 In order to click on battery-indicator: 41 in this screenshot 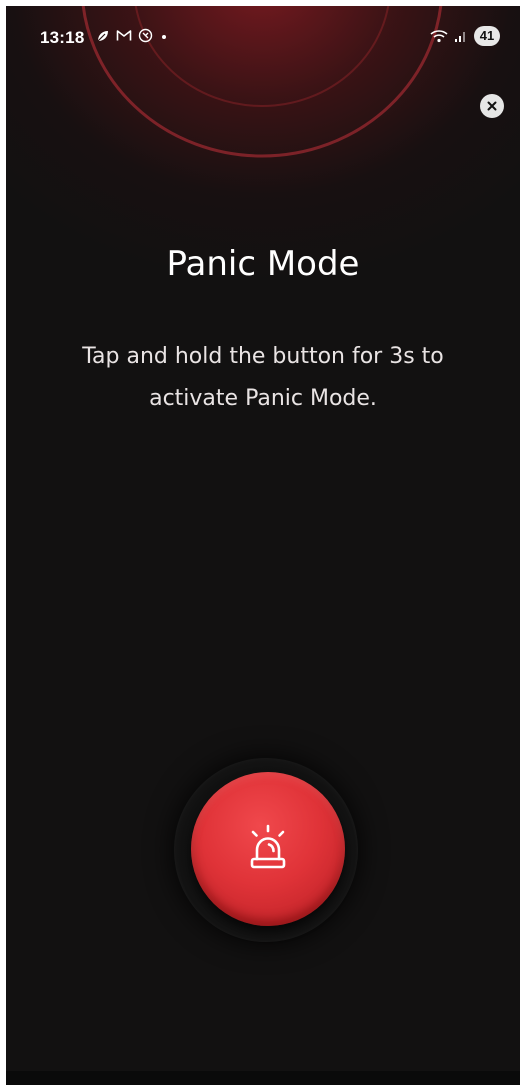, I will do `click(487, 36)`.